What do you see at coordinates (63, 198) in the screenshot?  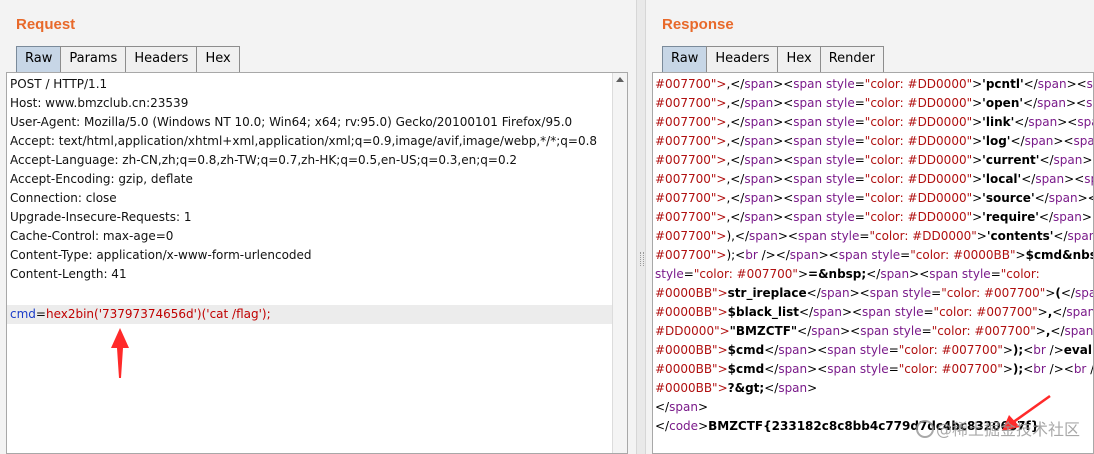 I see `request-line: Connection: close` at bounding box center [63, 198].